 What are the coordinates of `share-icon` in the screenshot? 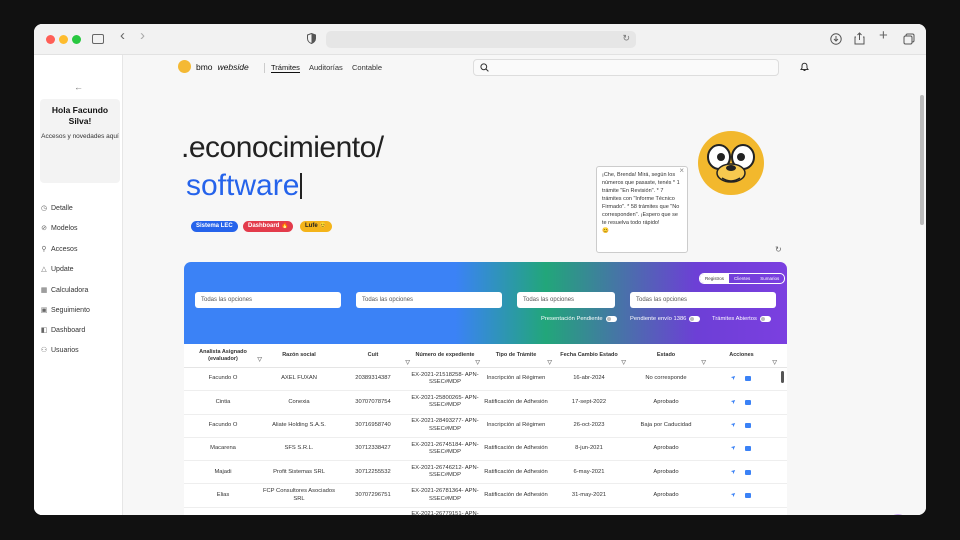 It's located at (859, 40).